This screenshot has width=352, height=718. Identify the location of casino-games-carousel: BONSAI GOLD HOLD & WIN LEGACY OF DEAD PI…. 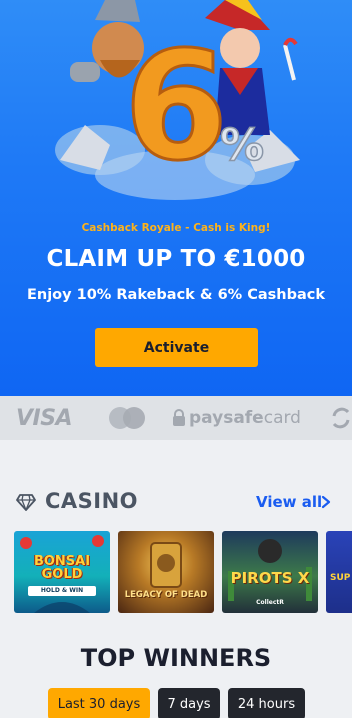
(183, 572).